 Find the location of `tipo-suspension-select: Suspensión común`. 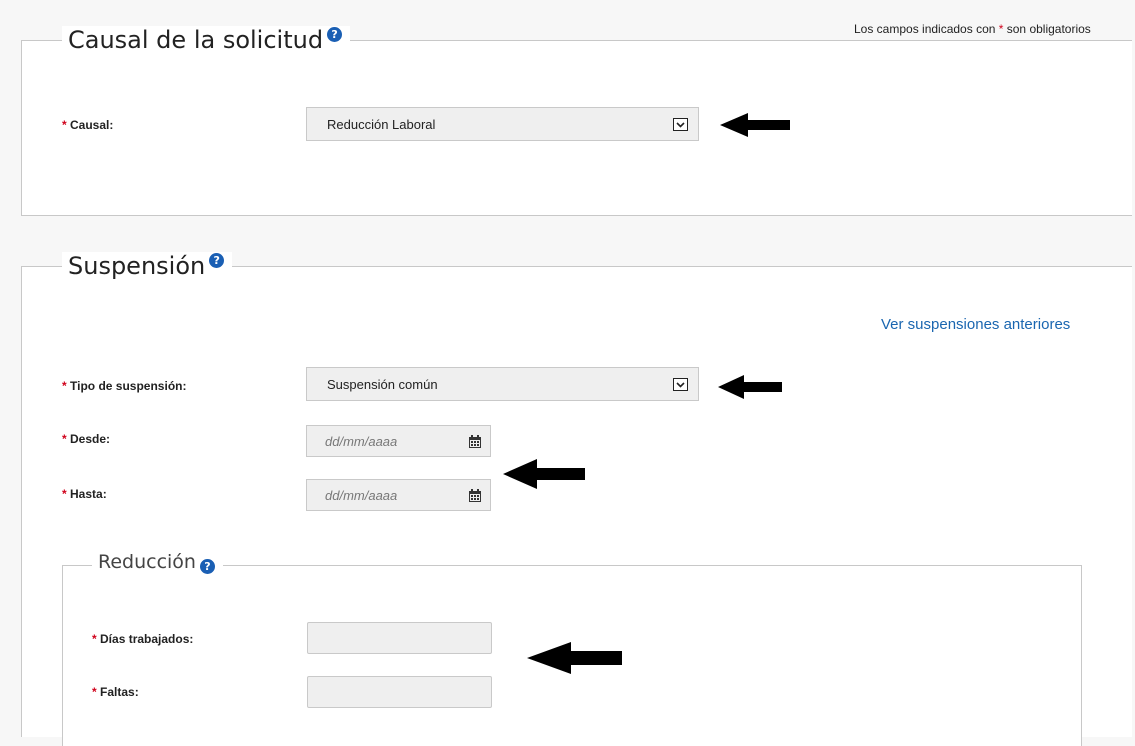

tipo-suspension-select: Suspensión común is located at coordinates (502, 384).